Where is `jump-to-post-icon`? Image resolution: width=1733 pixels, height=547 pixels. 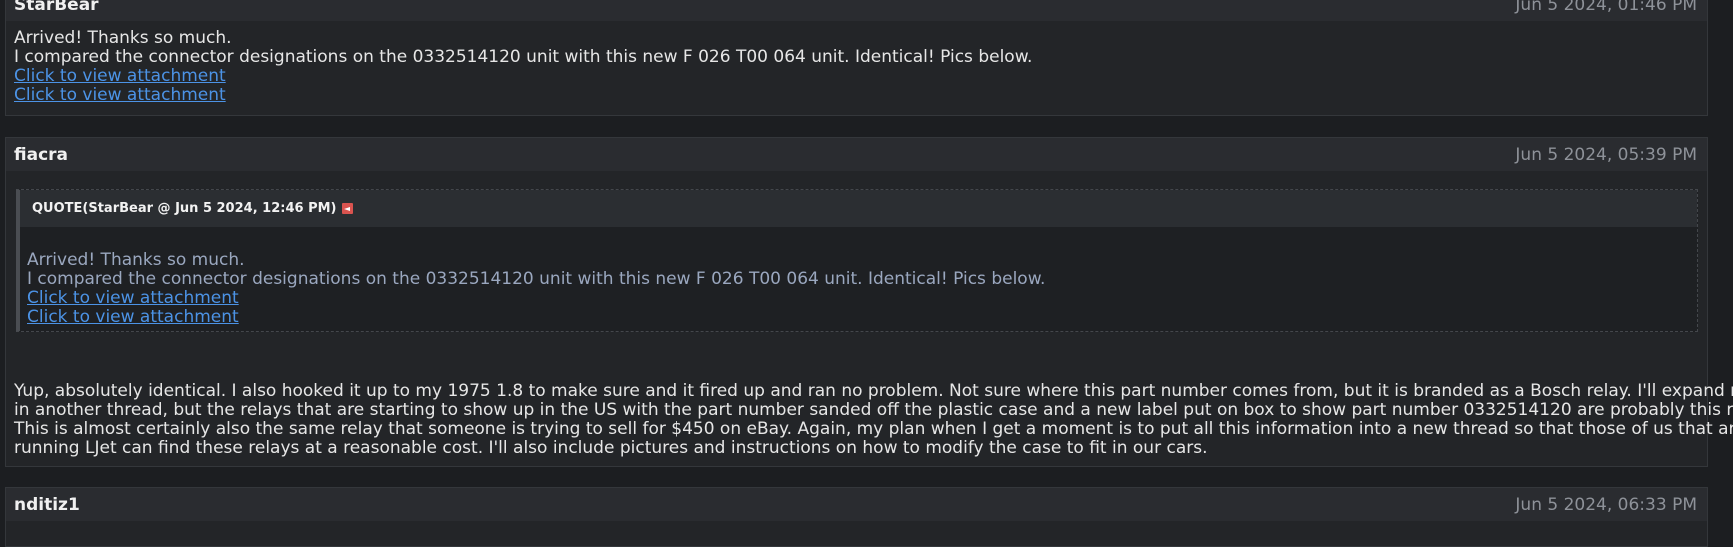
jump-to-post-icon is located at coordinates (348, 208).